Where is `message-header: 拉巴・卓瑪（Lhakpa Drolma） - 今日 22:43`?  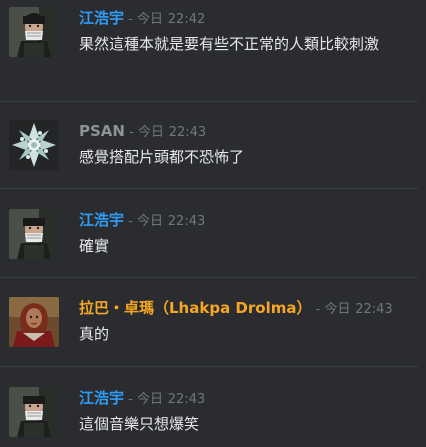 message-header: 拉巴・卓瑪（Lhakpa Drolma） - 今日 22:43 is located at coordinates (236, 309).